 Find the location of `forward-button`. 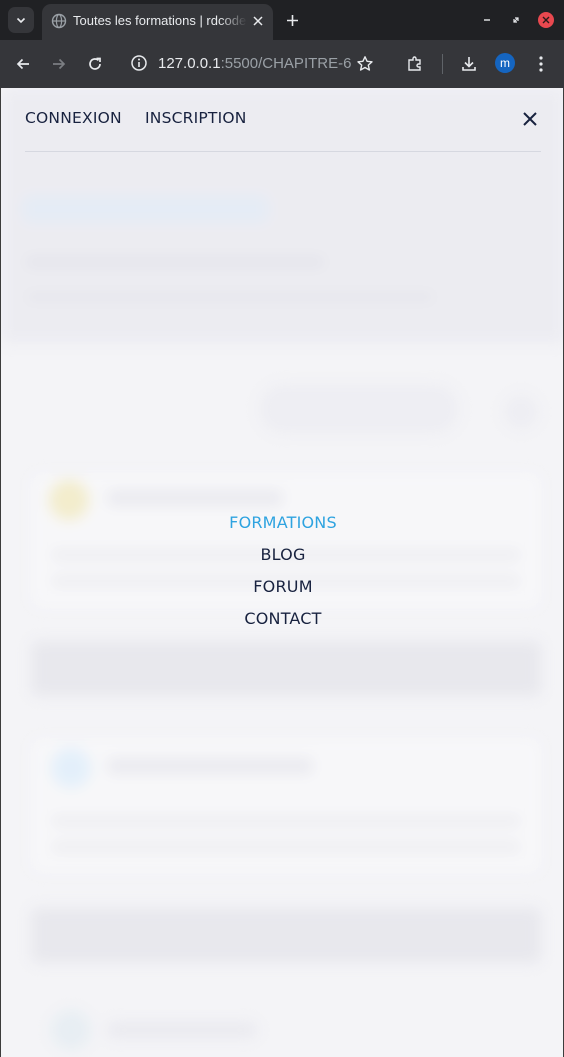

forward-button is located at coordinates (59, 64).